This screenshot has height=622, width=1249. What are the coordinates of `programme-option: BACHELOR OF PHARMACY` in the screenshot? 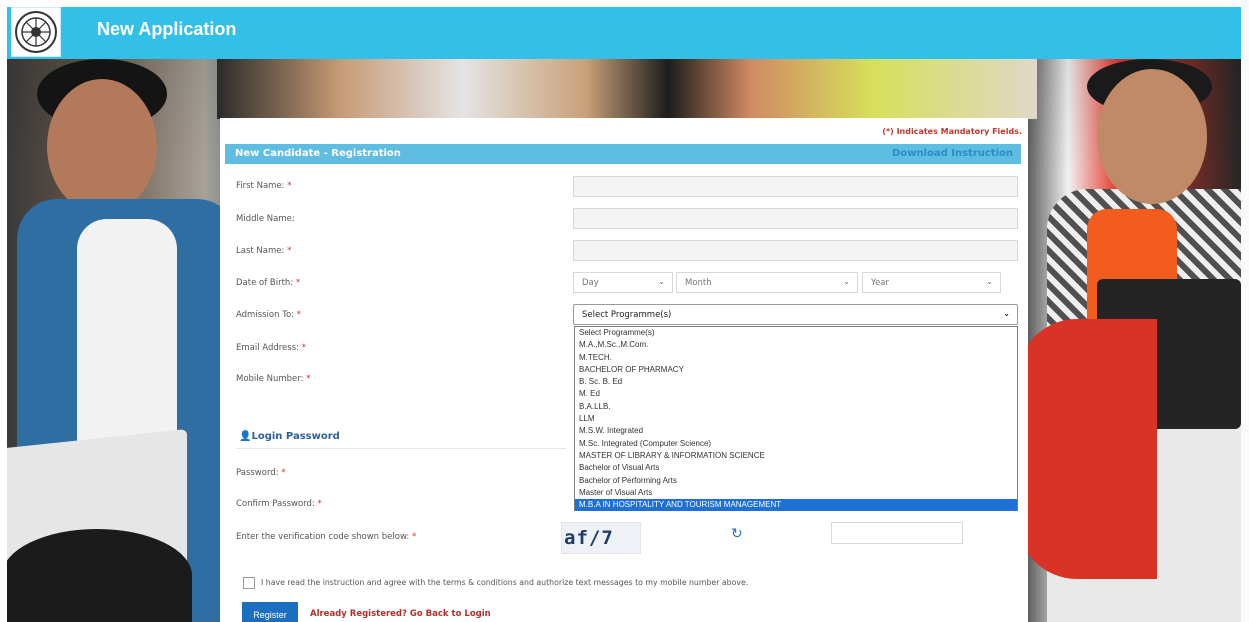 It's located at (796, 370).